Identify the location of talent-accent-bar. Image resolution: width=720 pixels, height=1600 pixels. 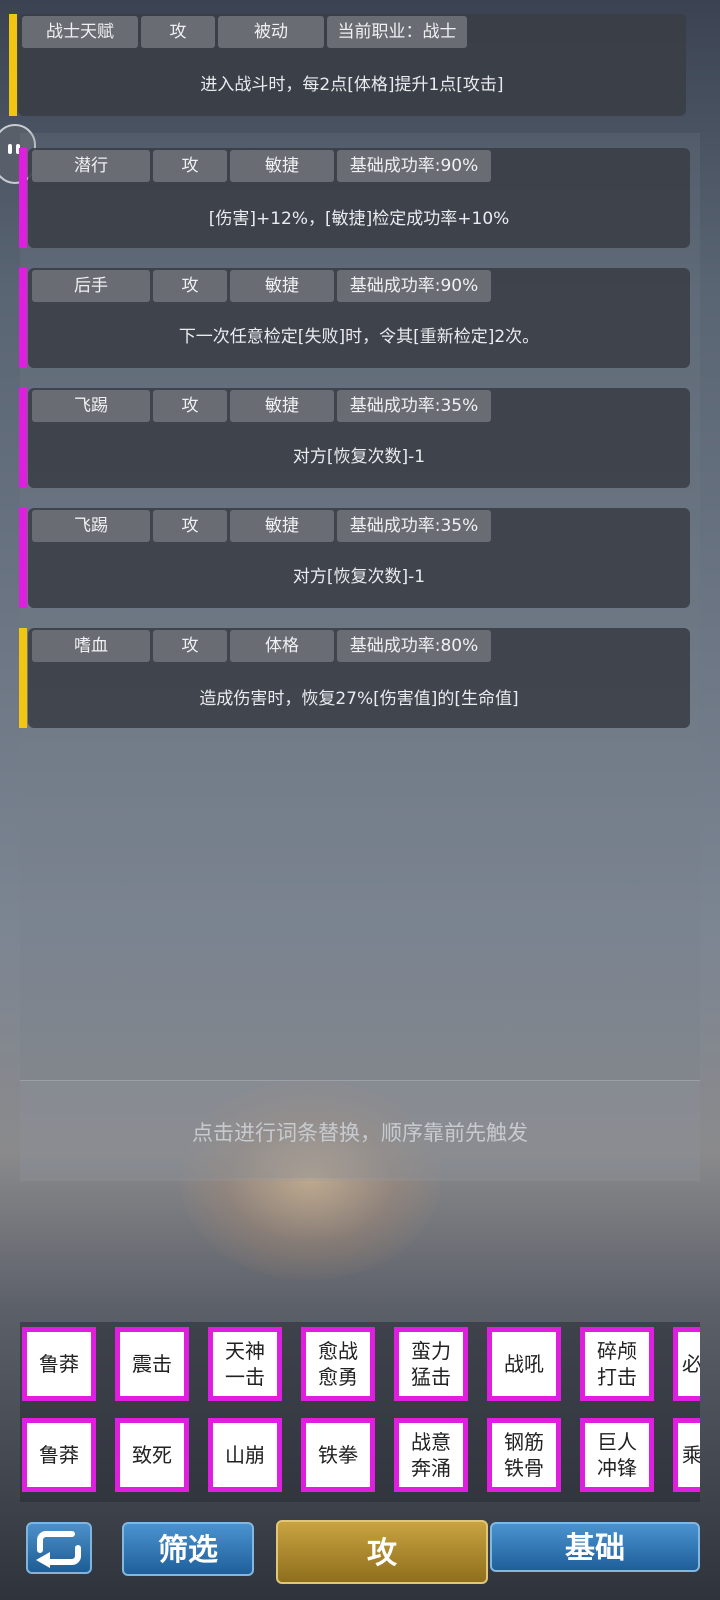
(13, 65).